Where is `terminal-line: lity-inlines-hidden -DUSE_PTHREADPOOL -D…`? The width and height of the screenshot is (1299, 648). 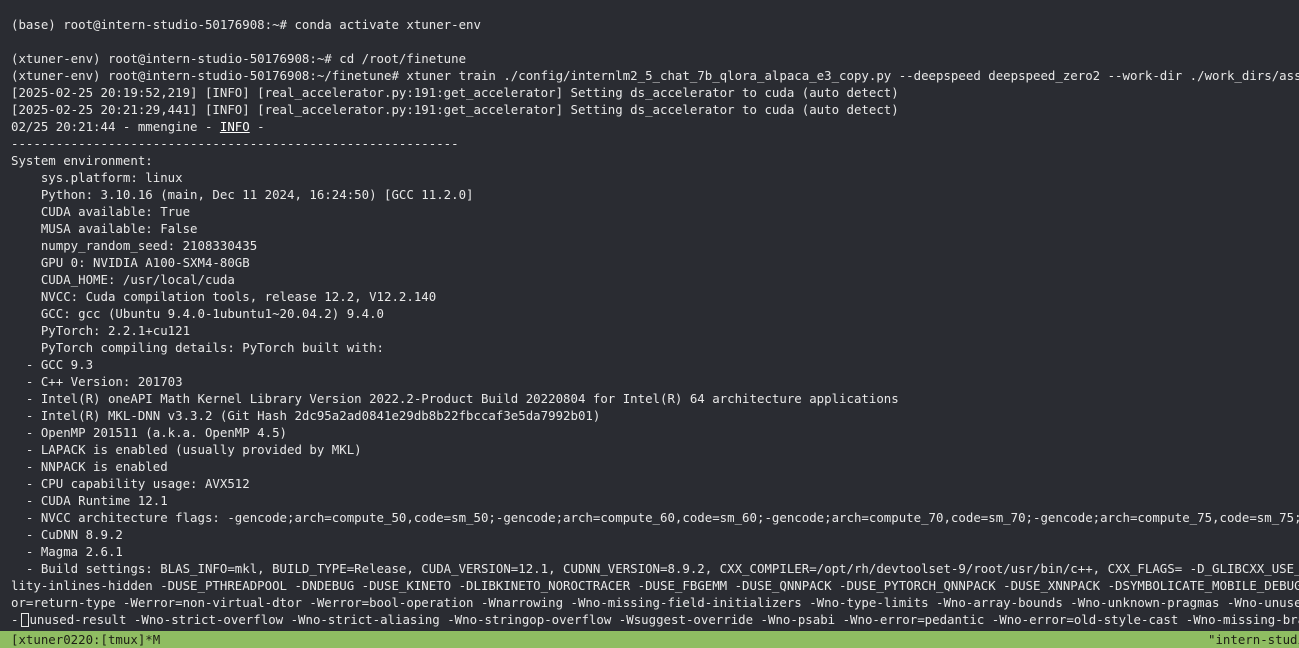
terminal-line: lity-inlines-hidden -DUSE_PTHREADPOOL -D… is located at coordinates (655, 585).